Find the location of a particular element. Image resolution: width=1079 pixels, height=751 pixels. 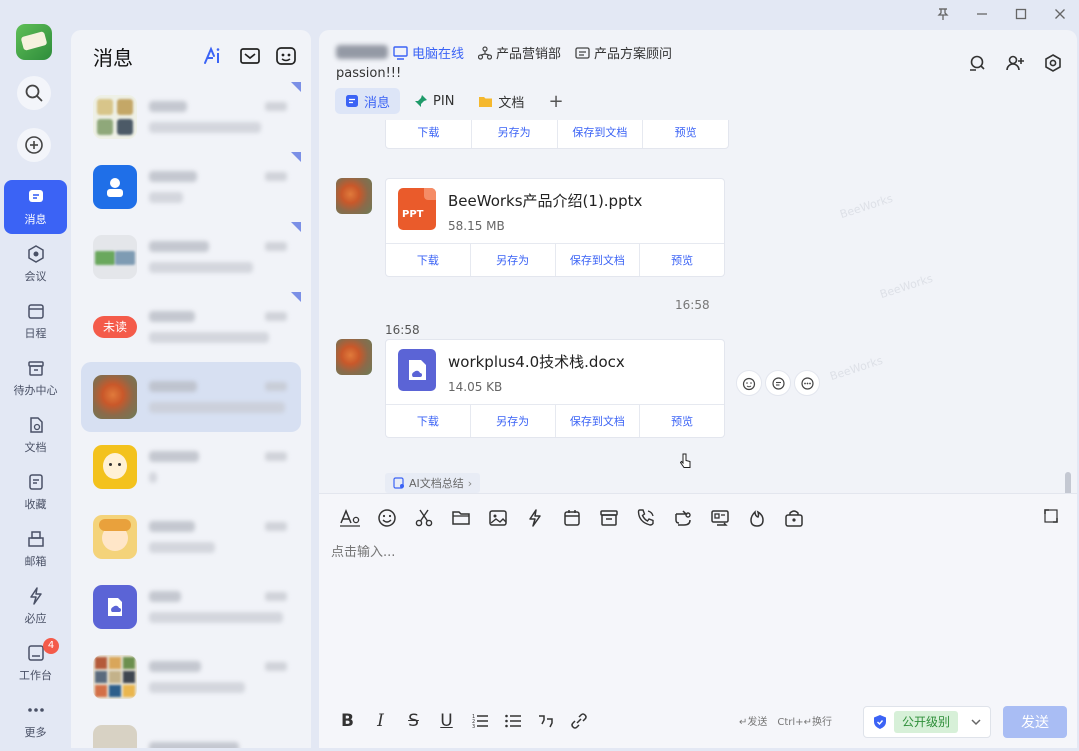

add-member-button is located at coordinates (1015, 63).